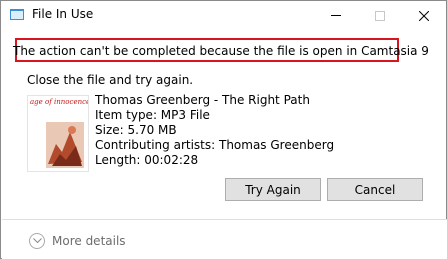 The height and width of the screenshot is (259, 447). I want to click on minimize-button, so click(336, 15).